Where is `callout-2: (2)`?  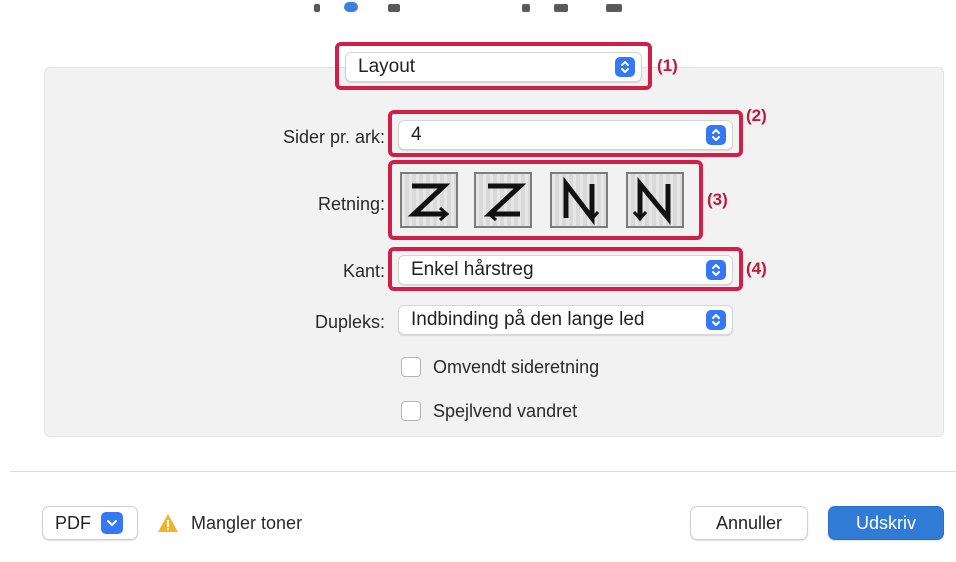 callout-2: (2) is located at coordinates (756, 115).